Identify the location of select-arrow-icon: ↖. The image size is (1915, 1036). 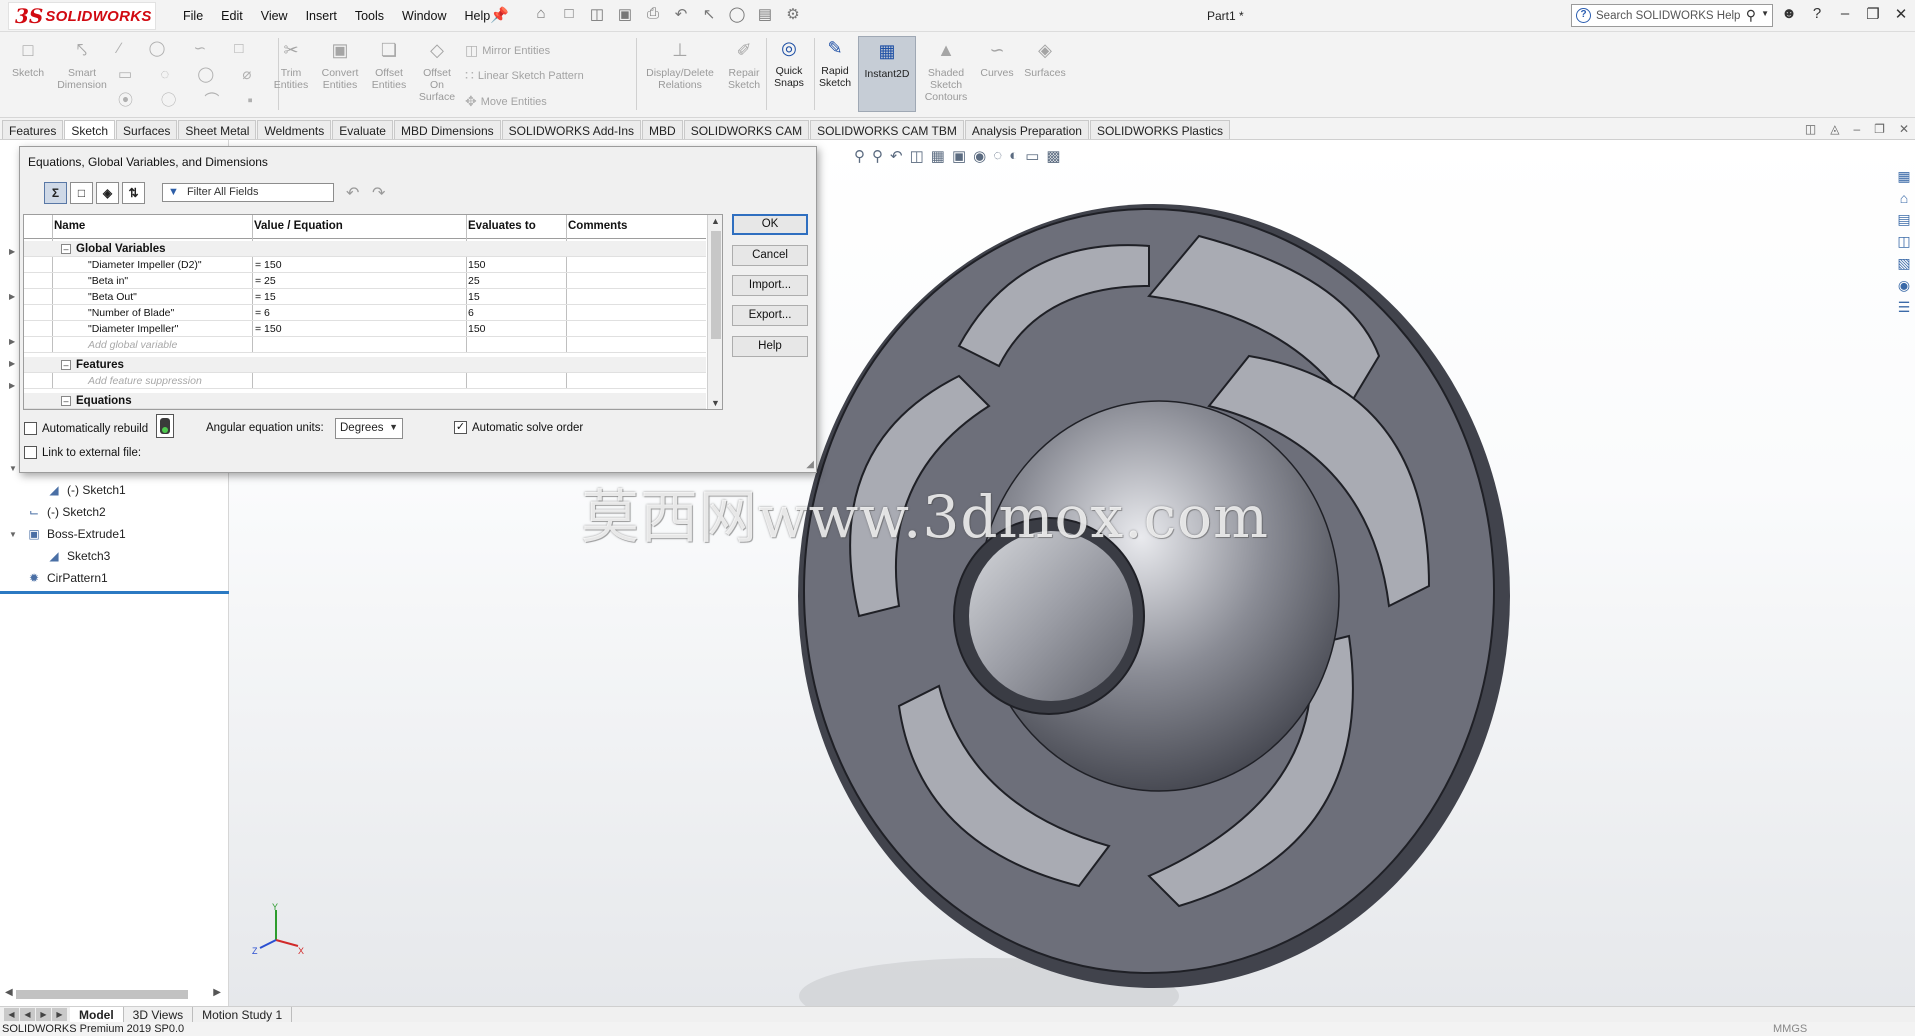
(709, 14).